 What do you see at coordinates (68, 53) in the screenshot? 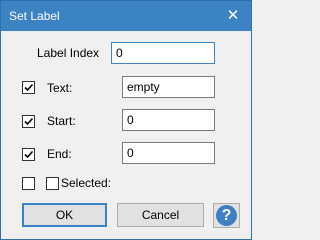
I see `label-index-label: Label Index` at bounding box center [68, 53].